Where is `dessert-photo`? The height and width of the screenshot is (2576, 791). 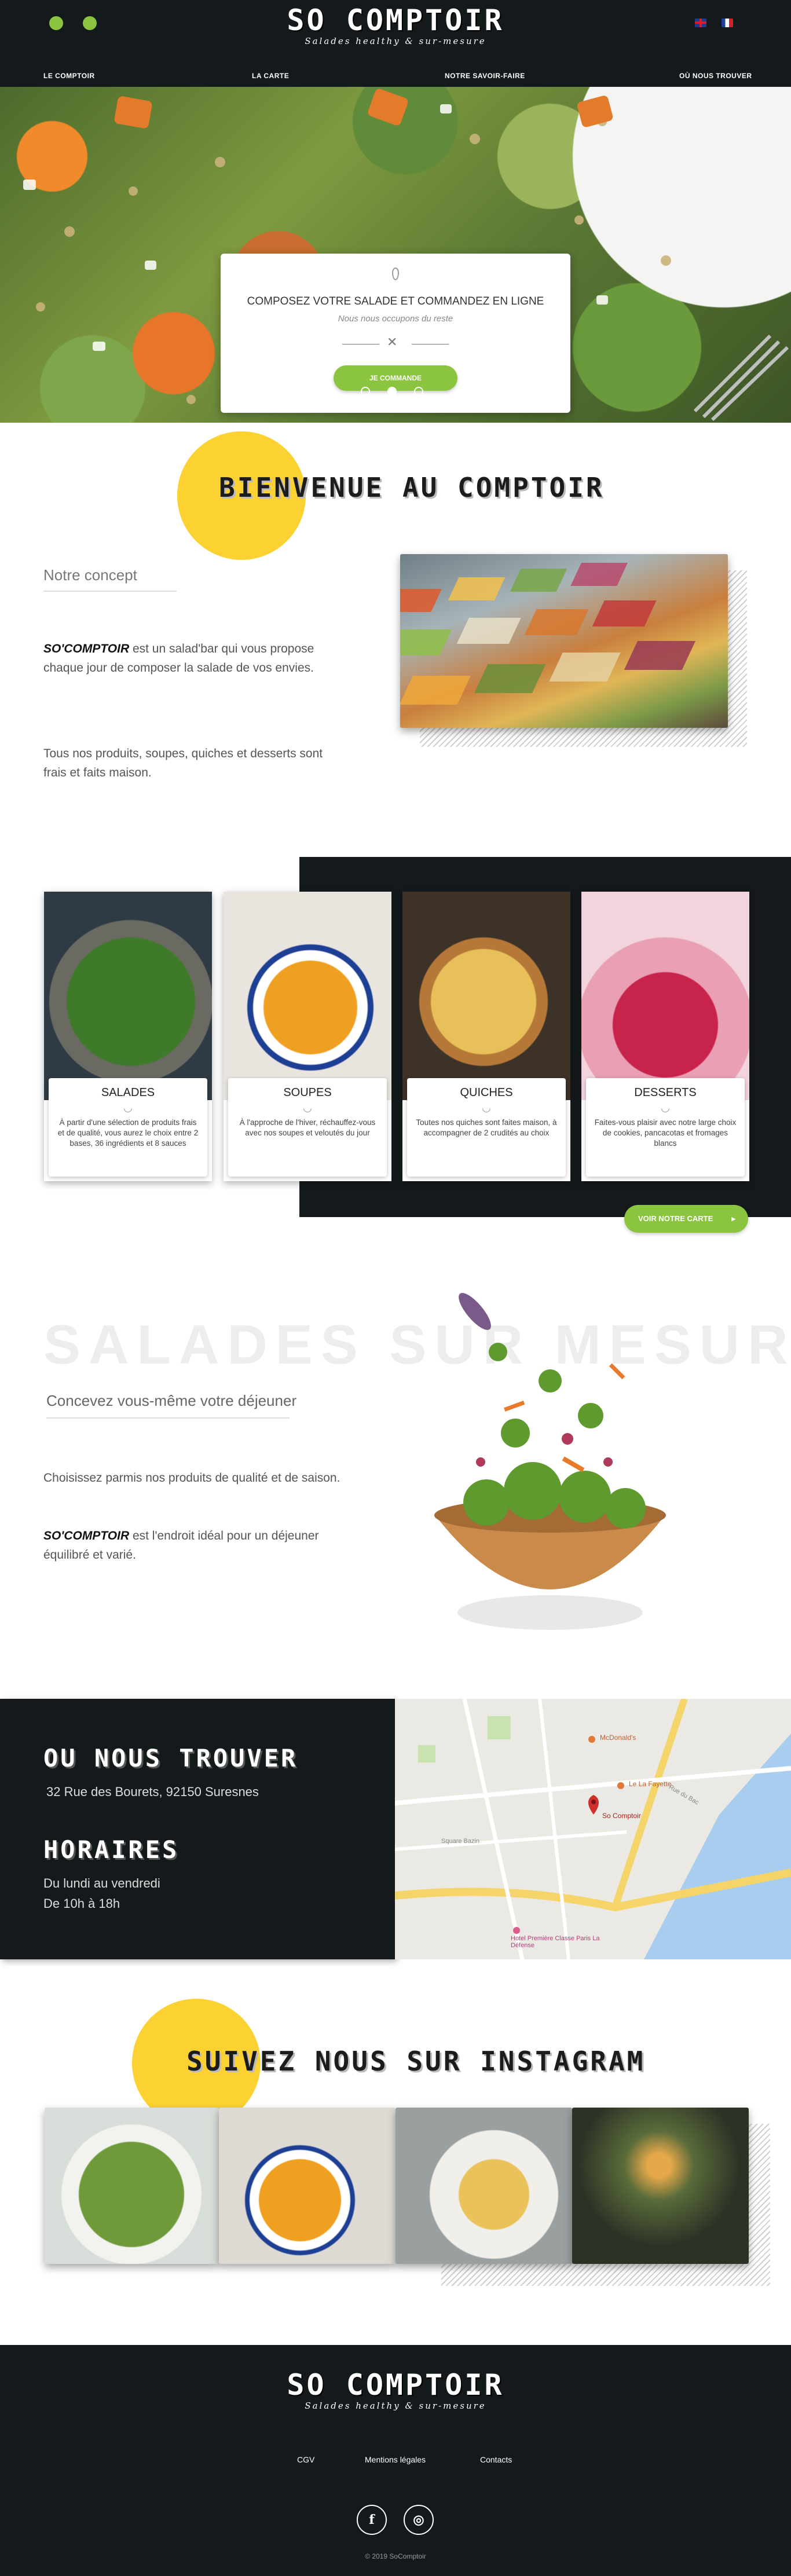 dessert-photo is located at coordinates (665, 996).